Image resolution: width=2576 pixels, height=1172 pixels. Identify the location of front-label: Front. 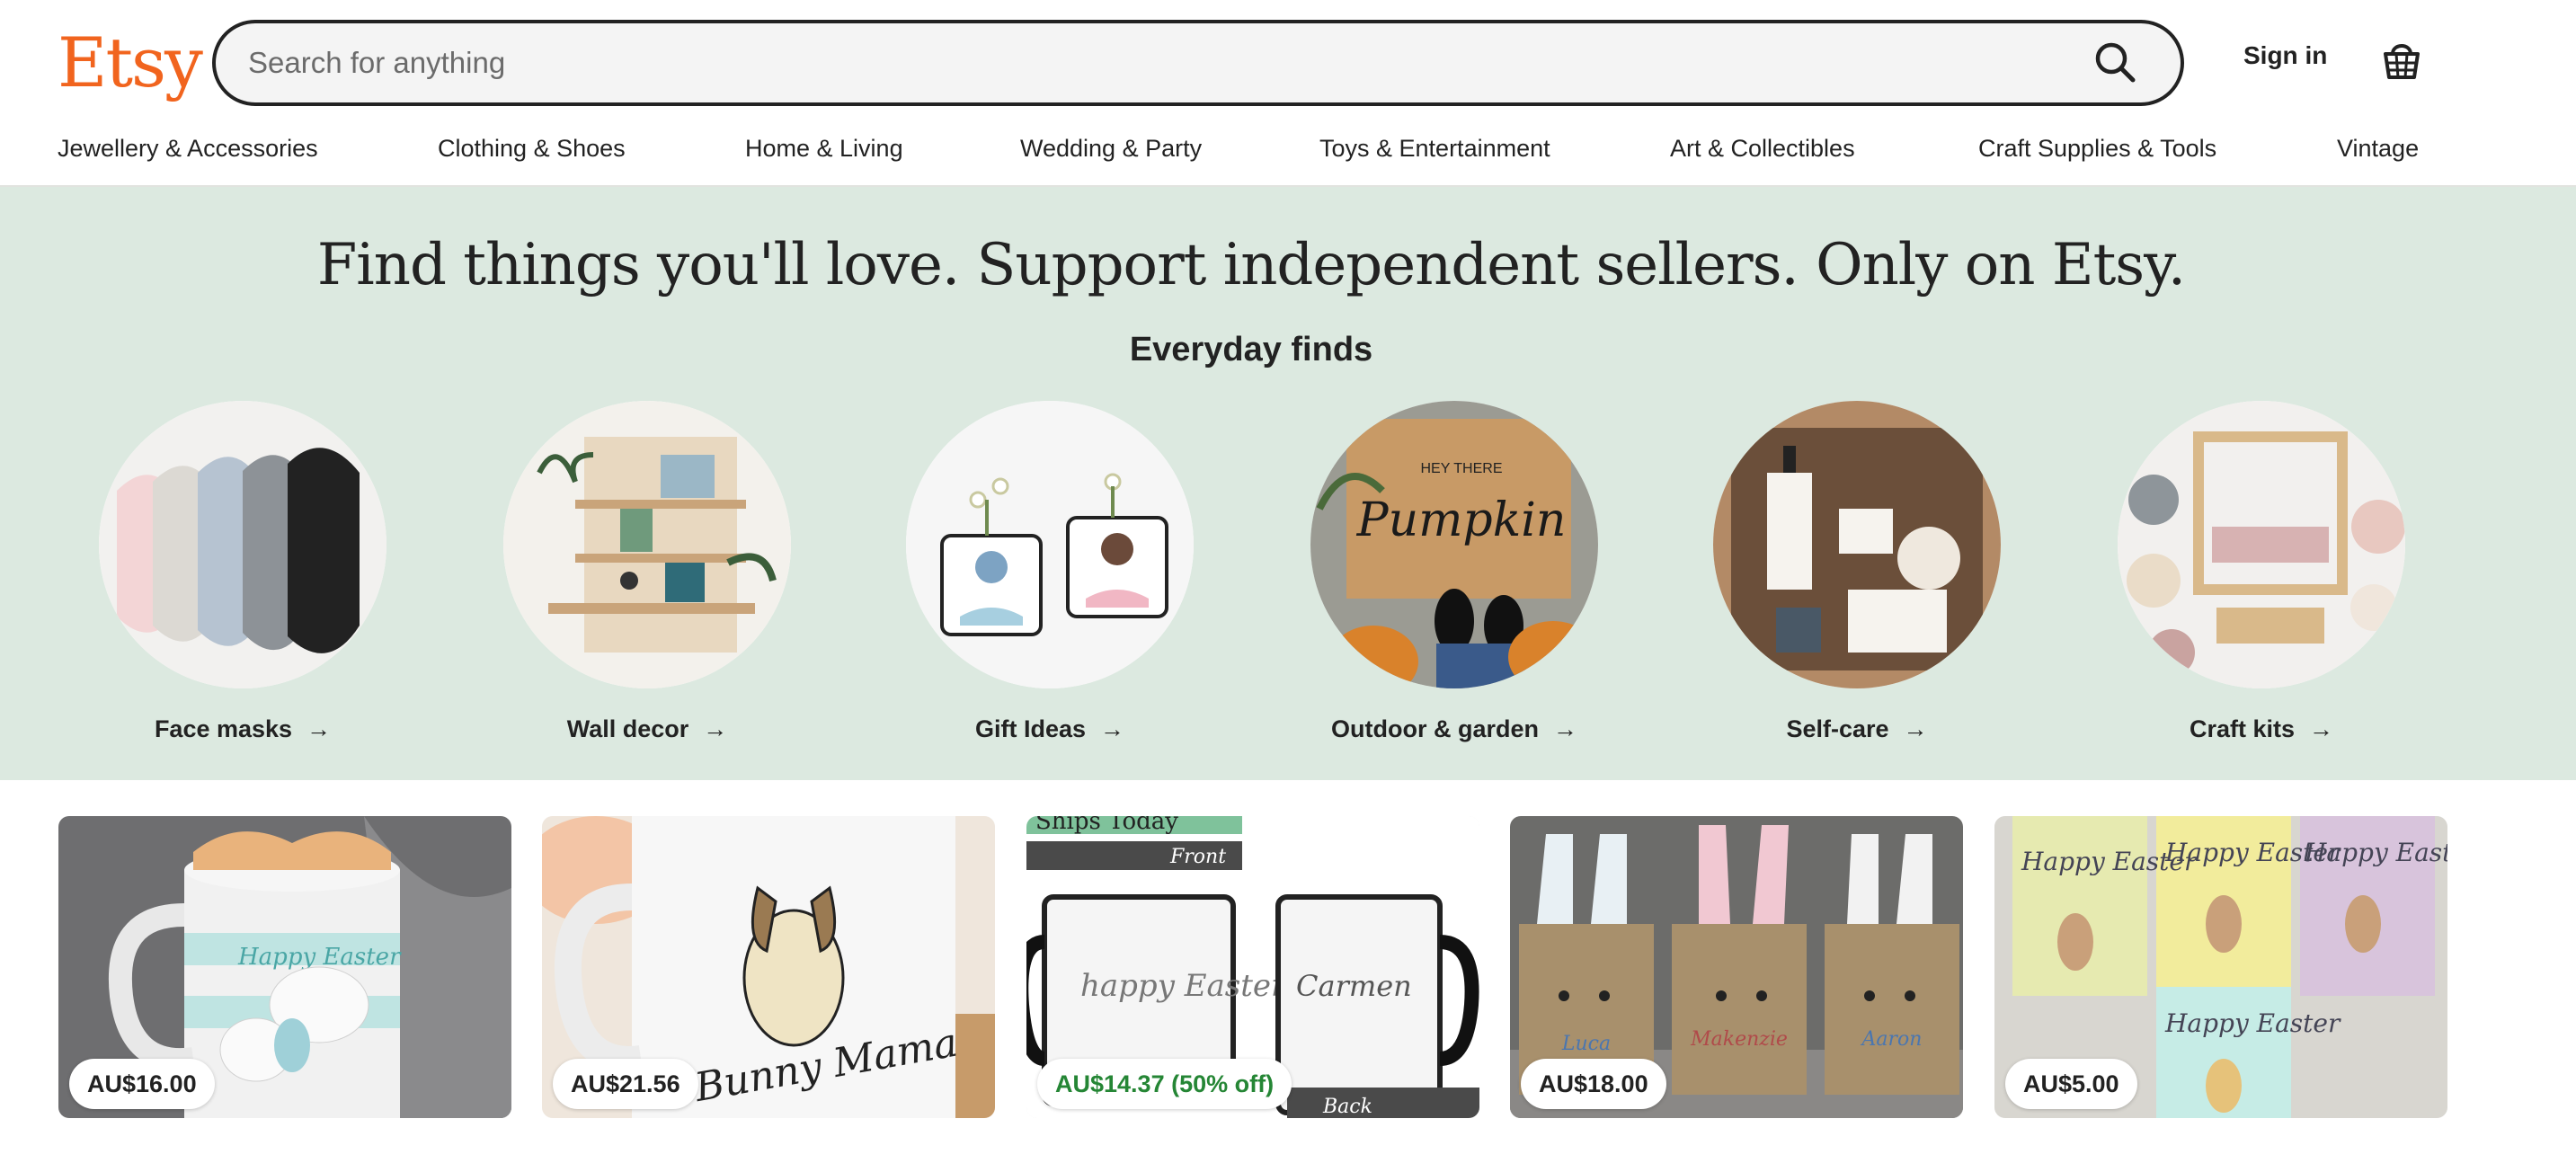
(1197, 857).